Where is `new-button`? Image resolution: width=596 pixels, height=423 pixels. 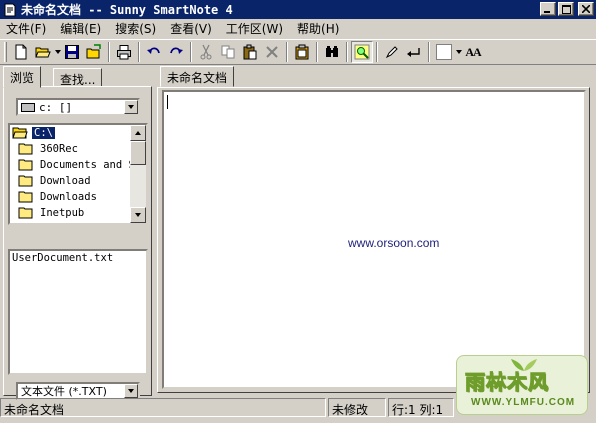
new-button is located at coordinates (21, 52).